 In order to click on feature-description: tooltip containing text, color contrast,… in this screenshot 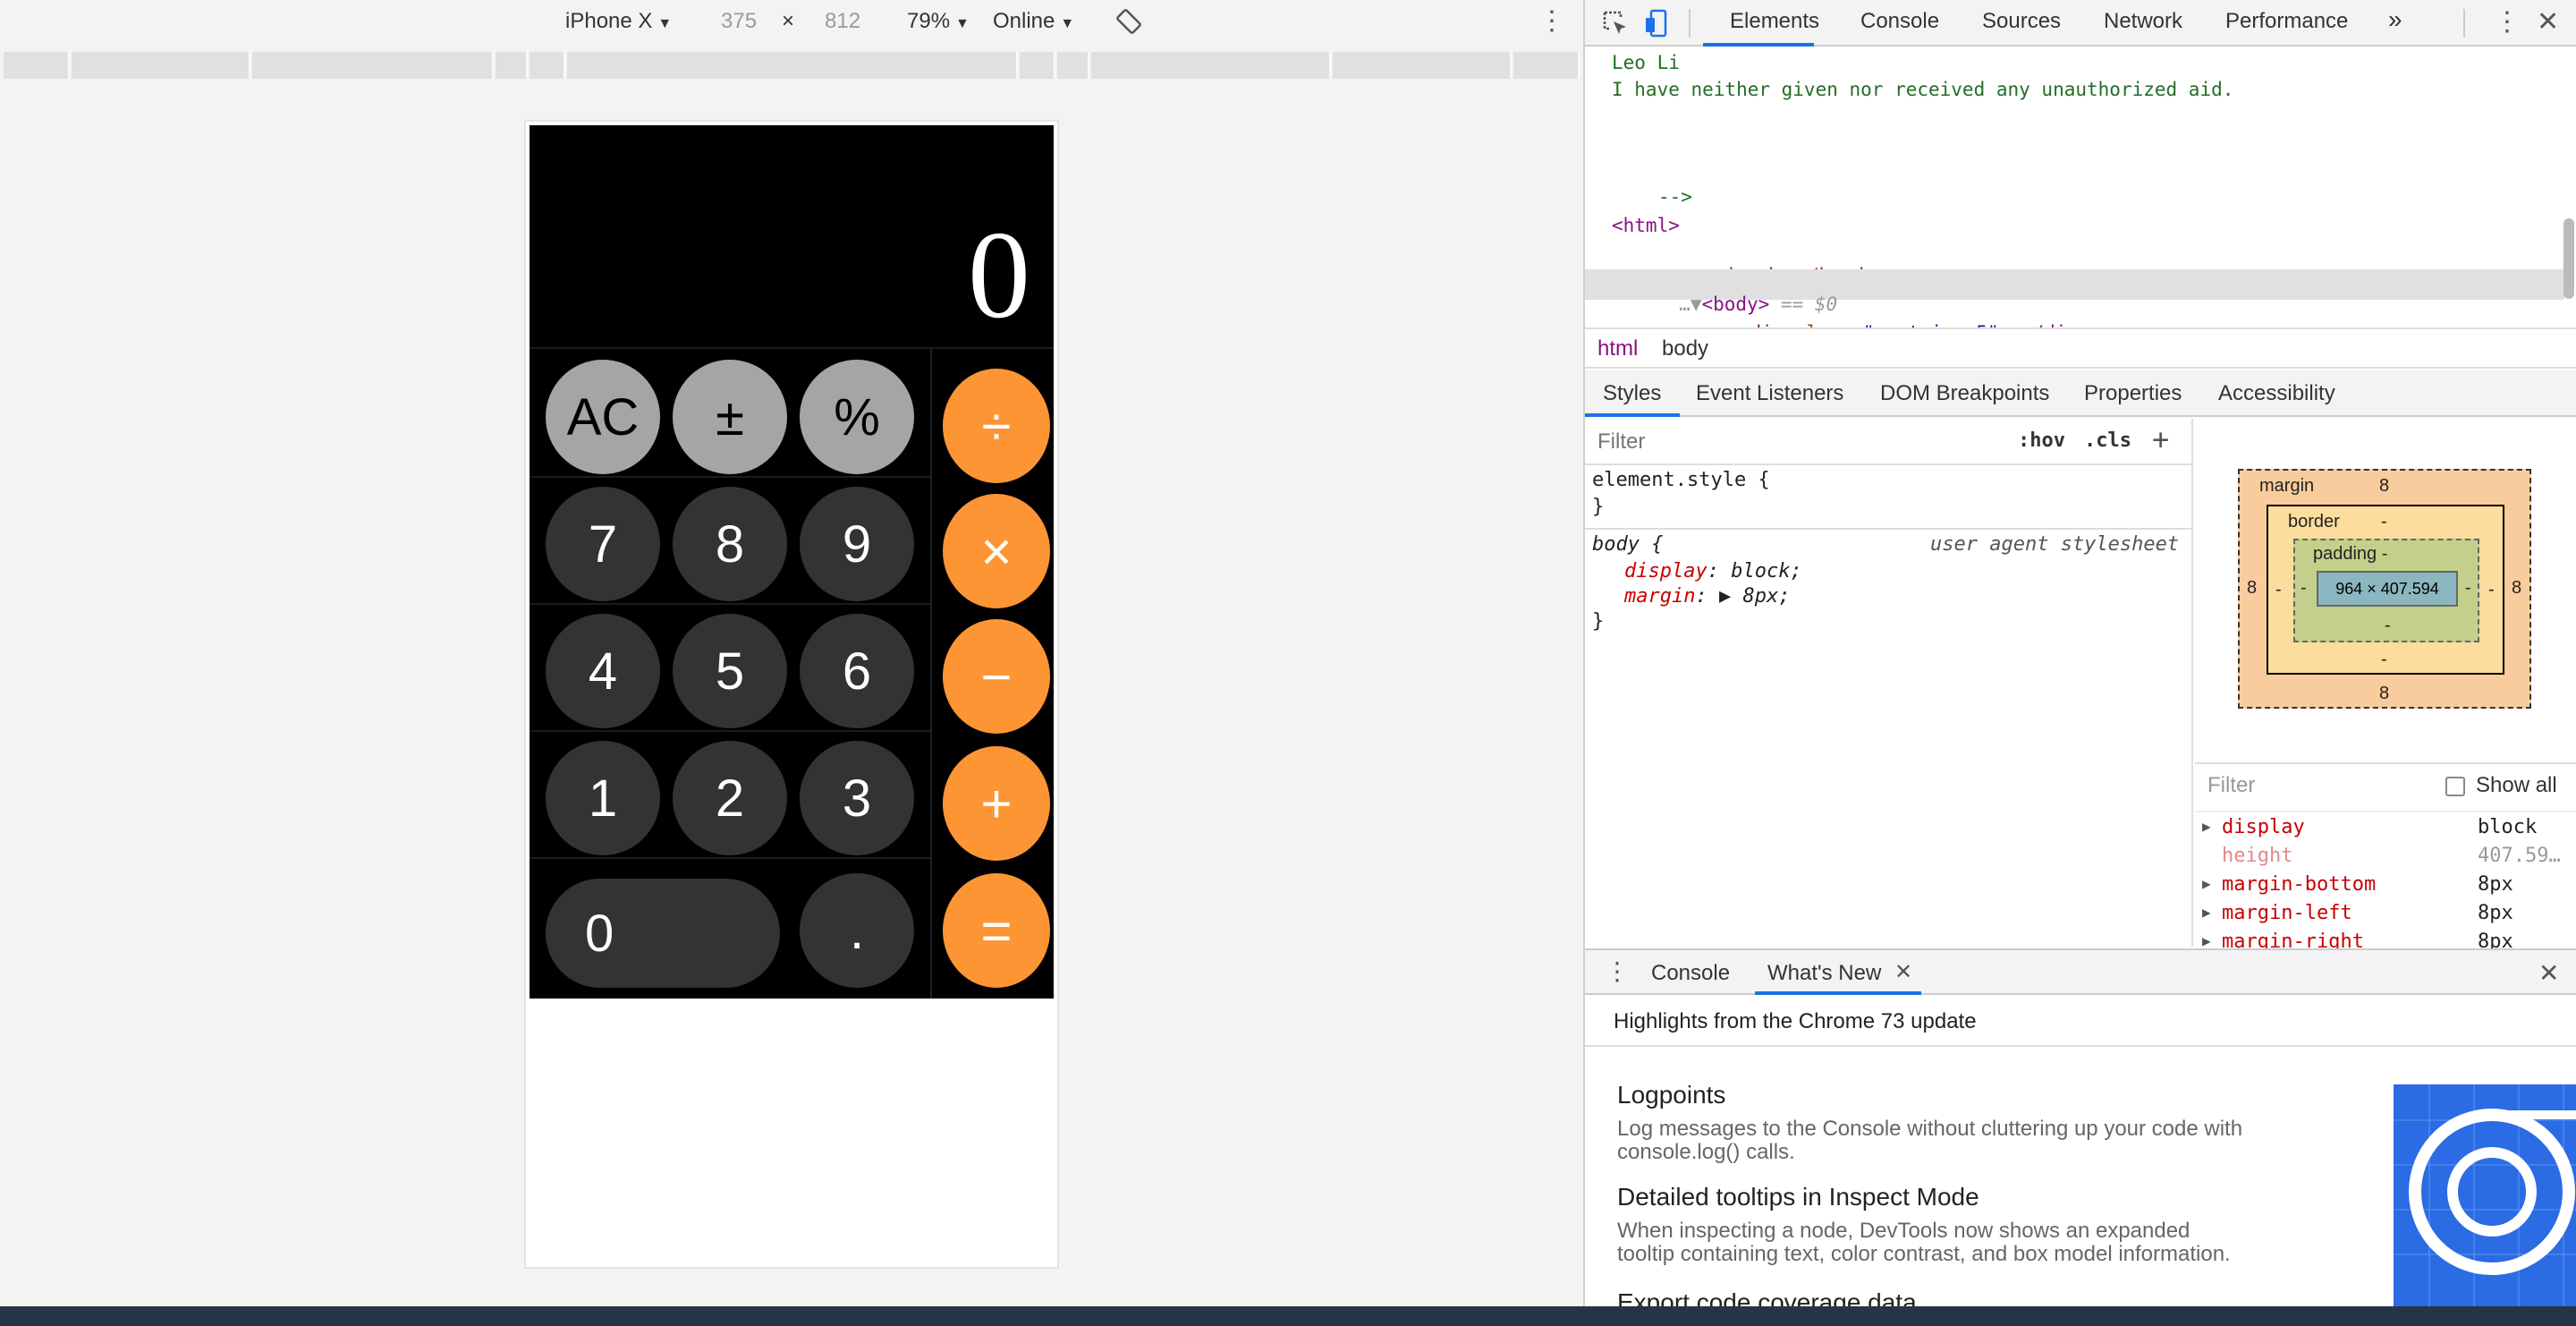, I will do `click(1924, 1254)`.